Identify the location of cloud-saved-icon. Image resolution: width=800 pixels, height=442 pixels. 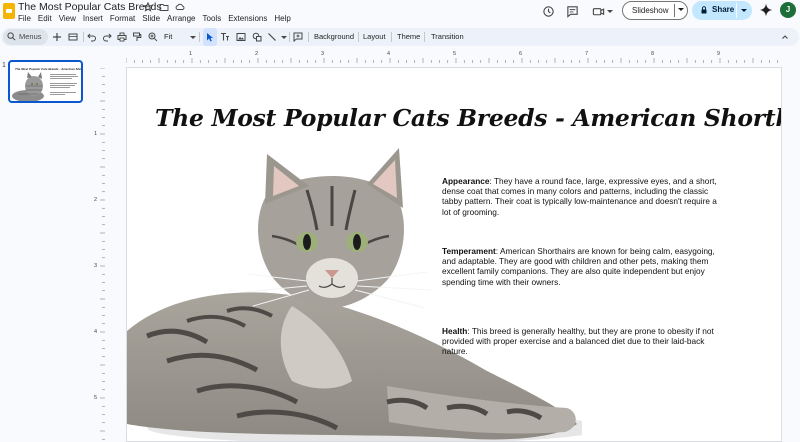
(180, 7).